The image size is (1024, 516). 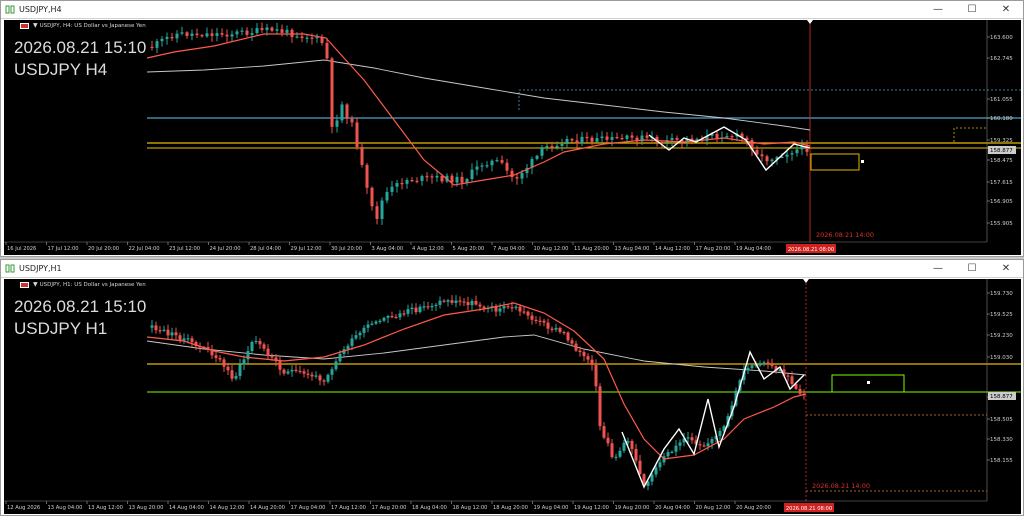 I want to click on window-titlebar: USDJPY,H4 — ☐ ✕, so click(x=512, y=10).